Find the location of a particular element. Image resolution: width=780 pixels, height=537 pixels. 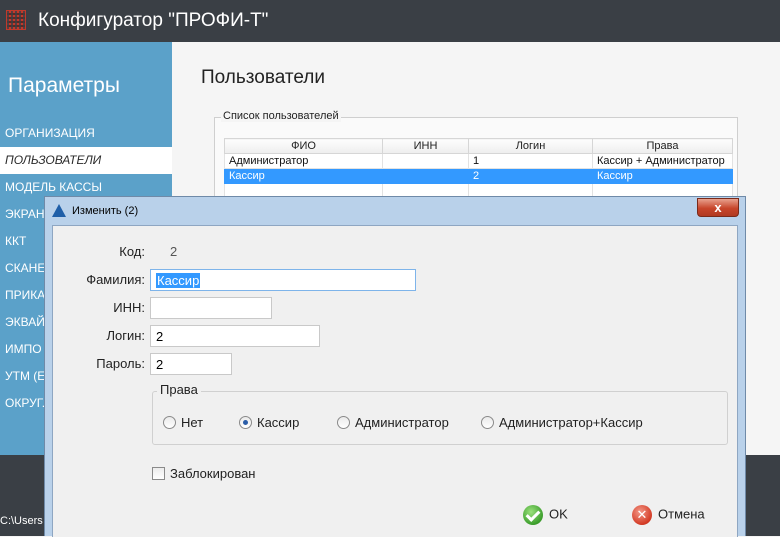

surname-input-value: Кассир is located at coordinates (178, 280).